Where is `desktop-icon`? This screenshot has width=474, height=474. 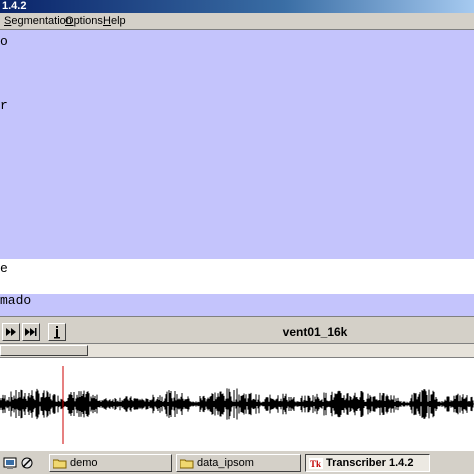 desktop-icon is located at coordinates (10, 463).